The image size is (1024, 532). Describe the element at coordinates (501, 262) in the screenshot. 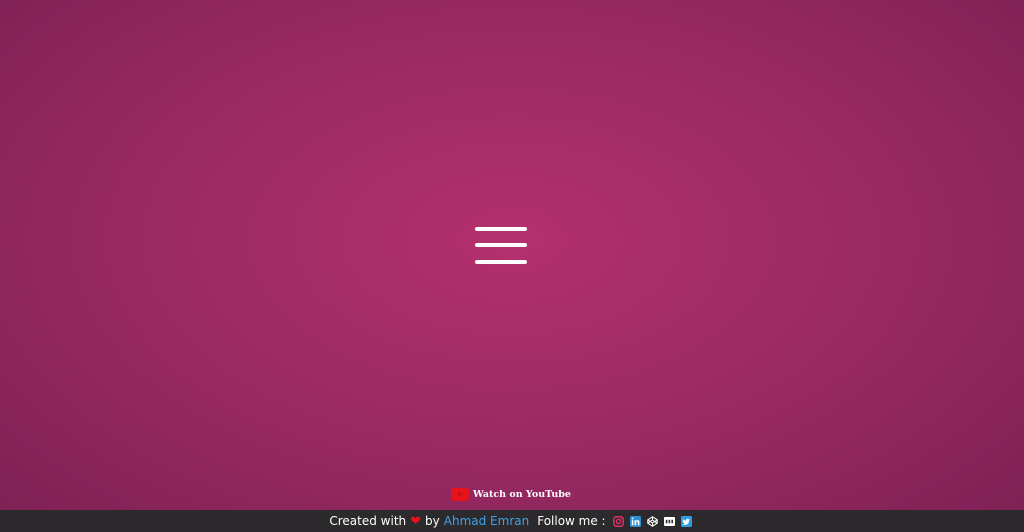

I see `menu-bar-bottom` at that location.